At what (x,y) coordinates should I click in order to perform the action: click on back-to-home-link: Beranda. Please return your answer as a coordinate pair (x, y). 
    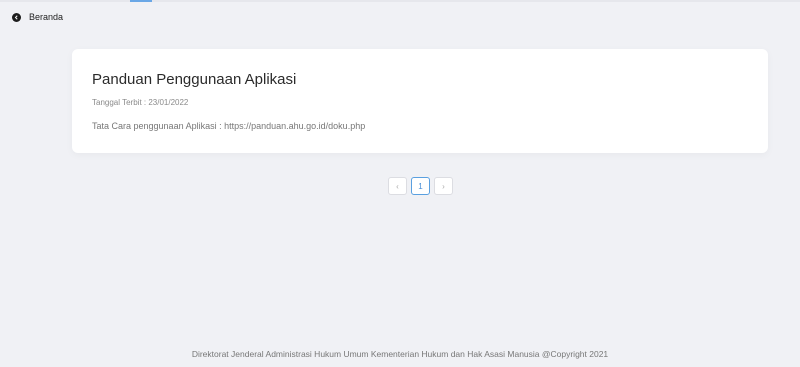
    Looking at the image, I should click on (37, 17).